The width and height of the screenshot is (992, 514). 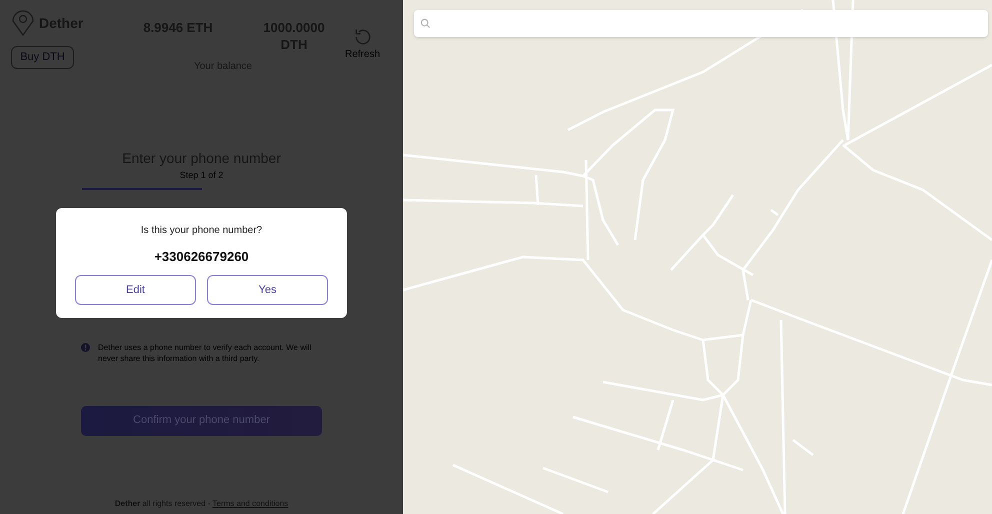 What do you see at coordinates (701, 23) in the screenshot?
I see `search-field` at bounding box center [701, 23].